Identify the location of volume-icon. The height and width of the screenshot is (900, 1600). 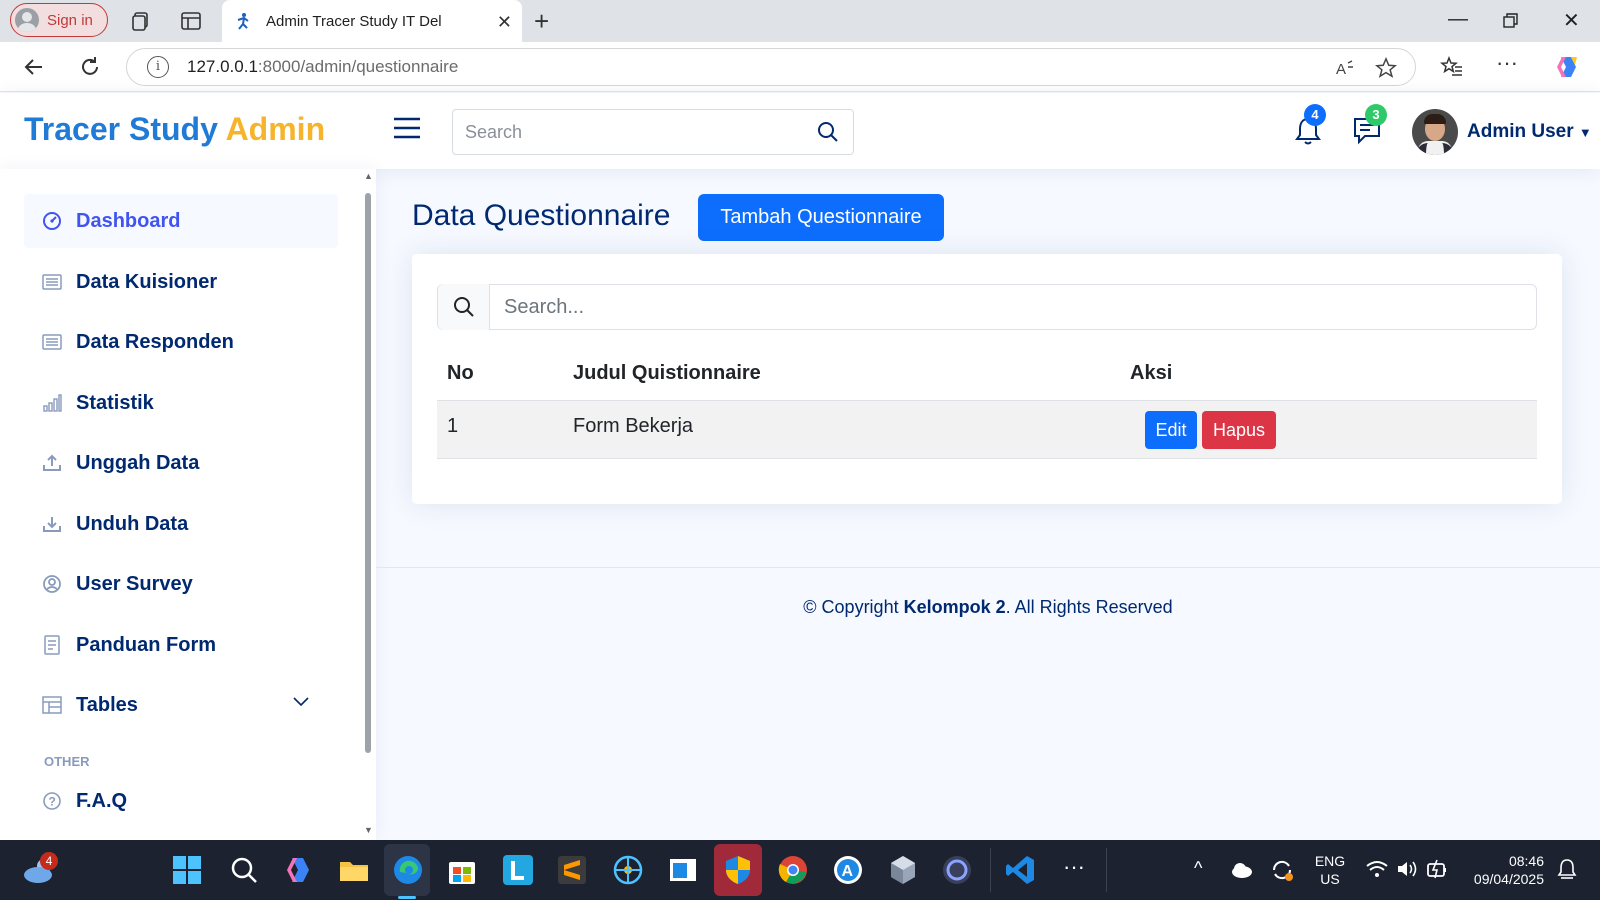
(1407, 869).